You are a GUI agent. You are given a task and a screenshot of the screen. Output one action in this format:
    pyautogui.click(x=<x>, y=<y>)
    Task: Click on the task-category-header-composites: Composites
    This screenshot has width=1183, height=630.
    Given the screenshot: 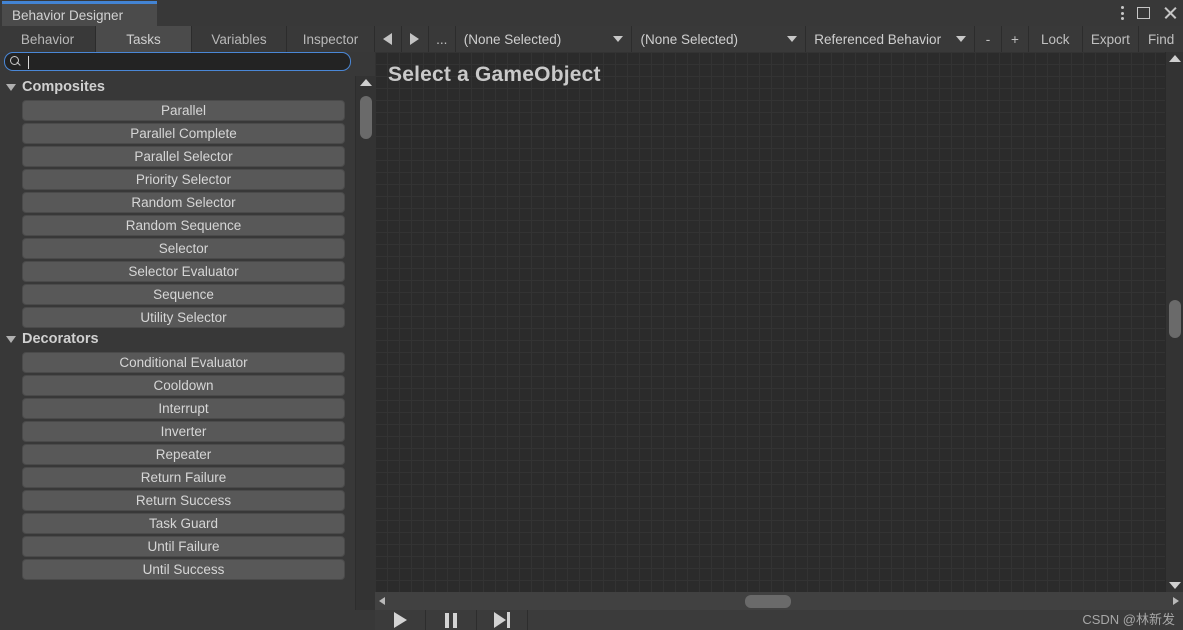 What is the action you would take?
    pyautogui.click(x=177, y=87)
    